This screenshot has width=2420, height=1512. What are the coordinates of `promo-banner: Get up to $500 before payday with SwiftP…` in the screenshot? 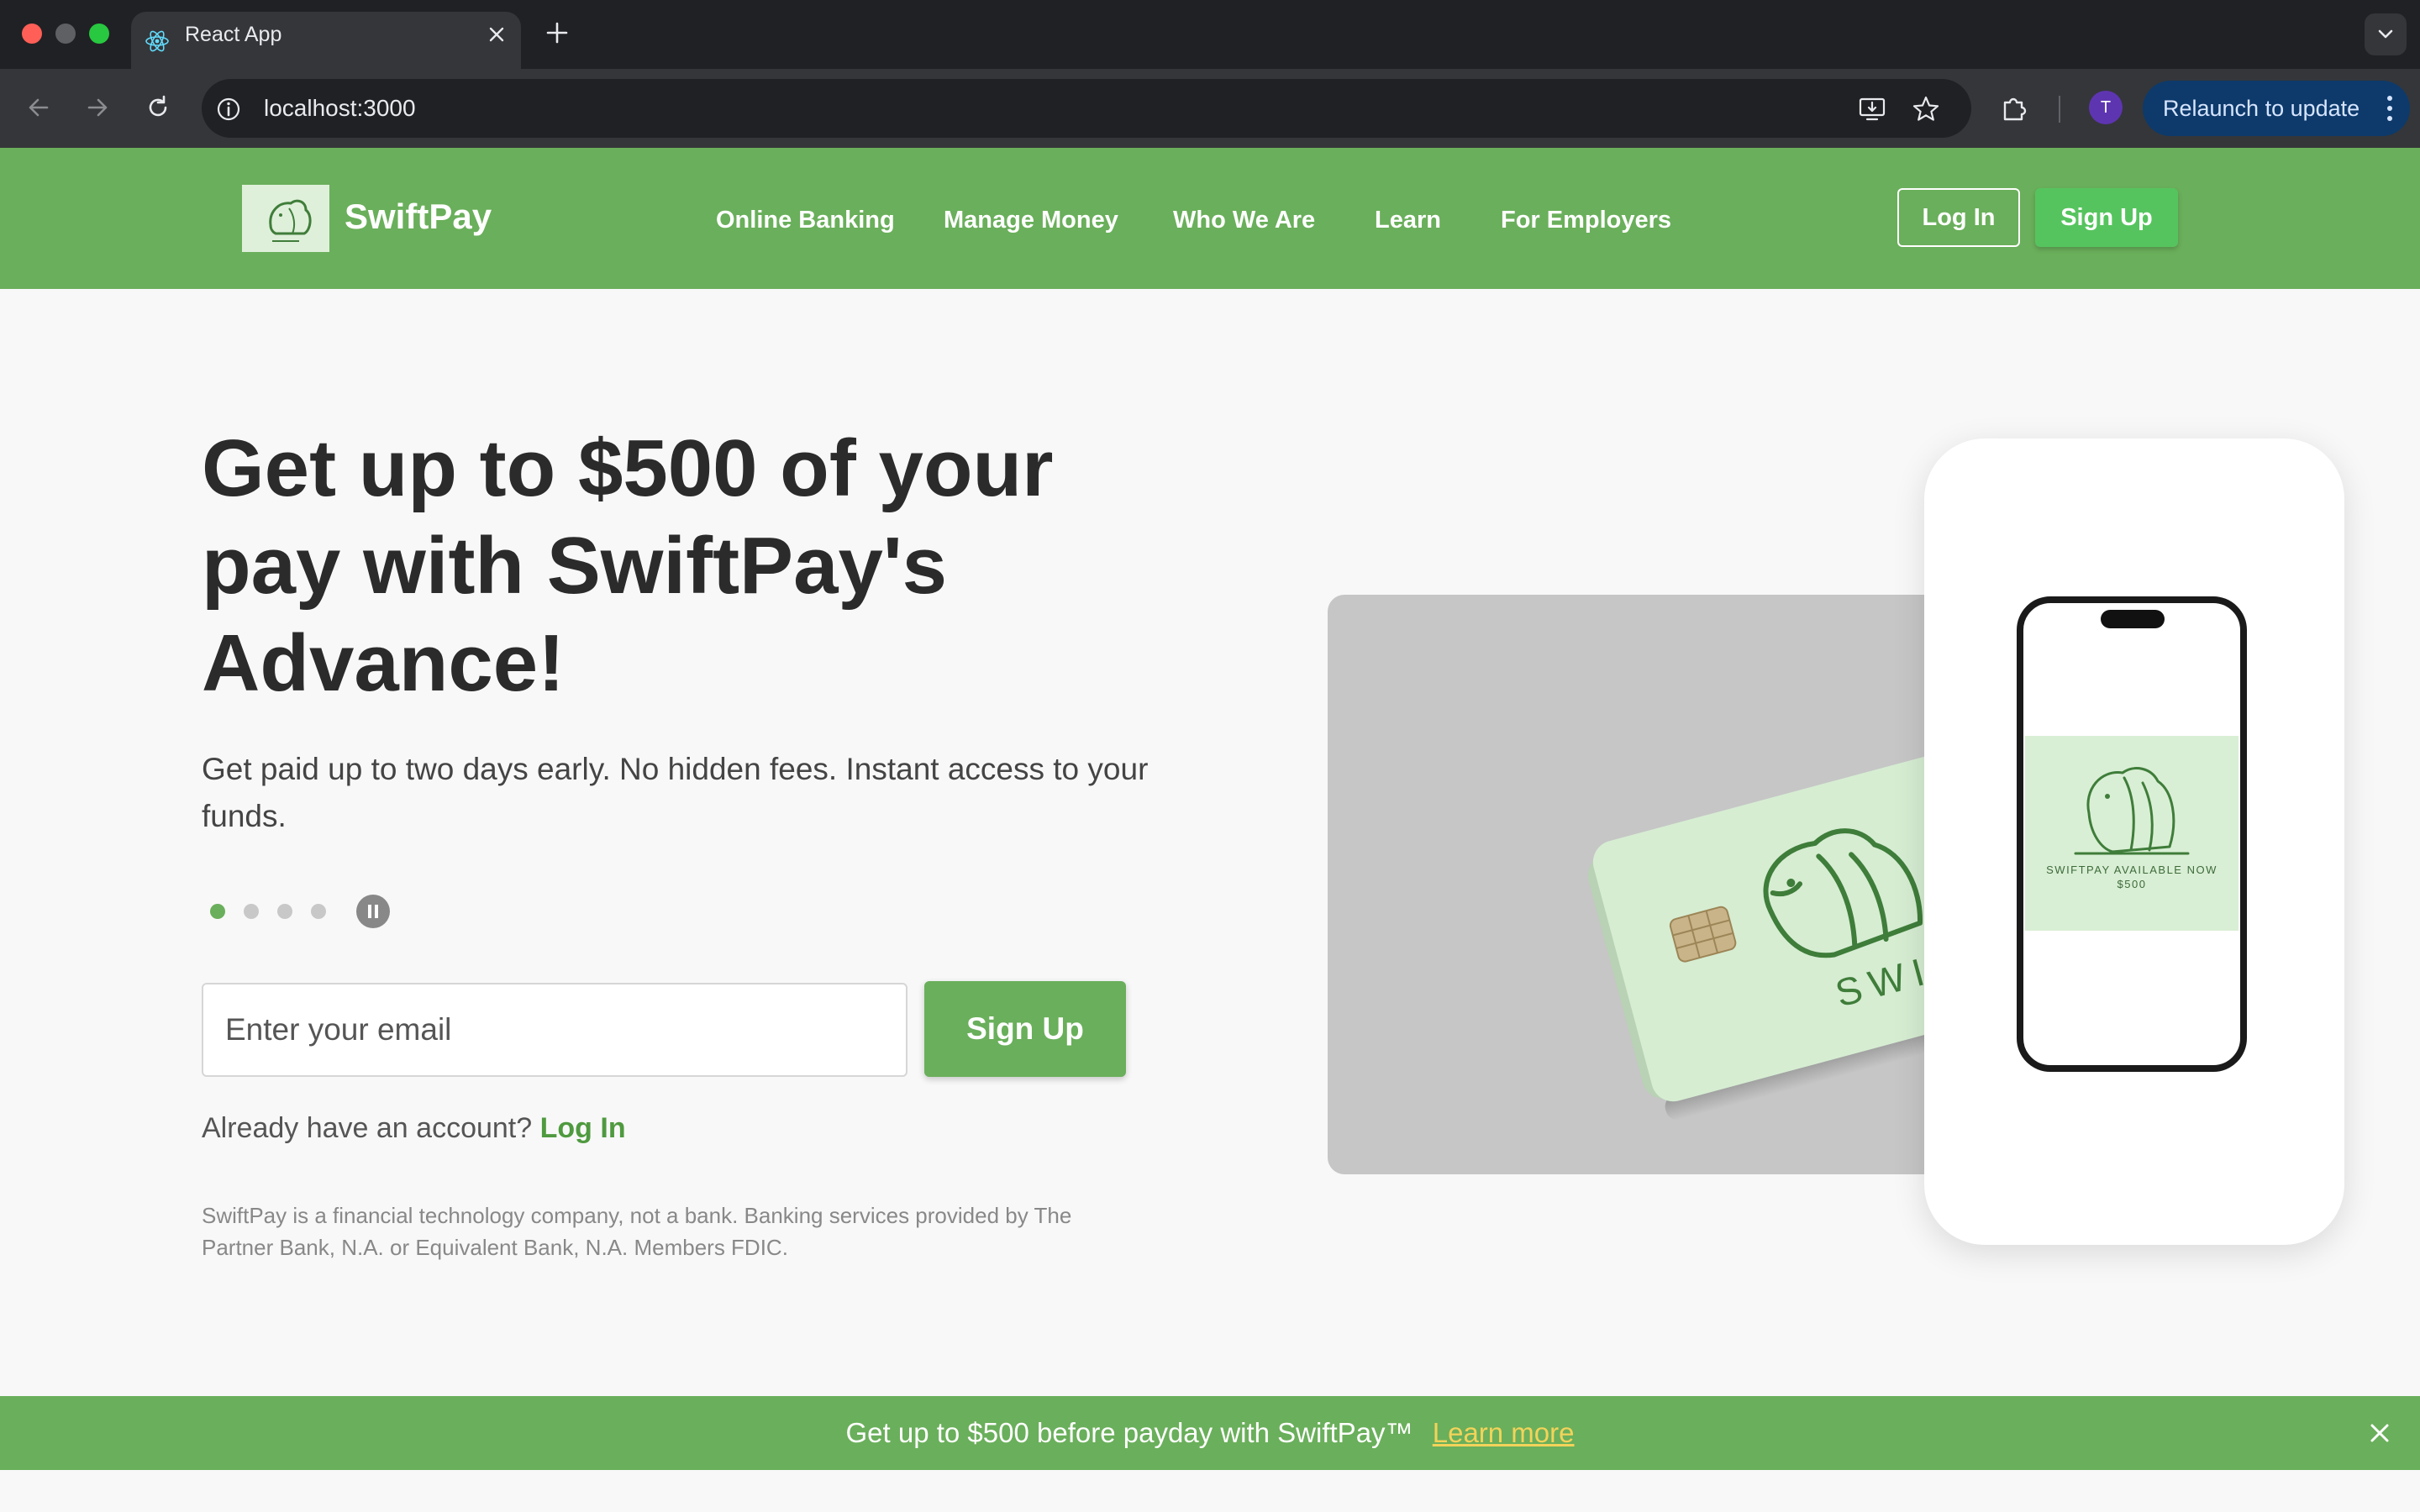 It's located at (1210, 1433).